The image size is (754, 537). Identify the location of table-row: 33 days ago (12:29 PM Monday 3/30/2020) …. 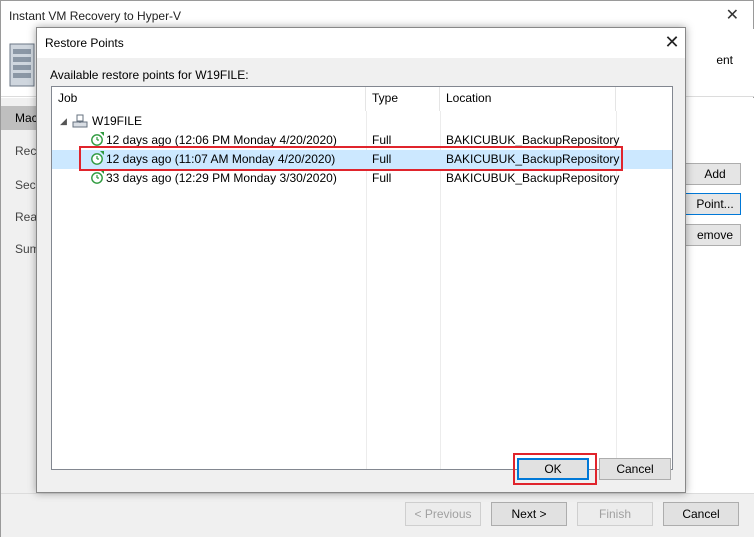
(362, 178).